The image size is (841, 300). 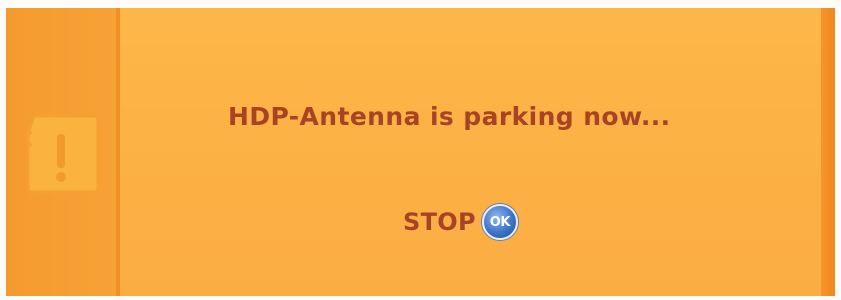 I want to click on ok-button-label: OK, so click(x=500, y=222).